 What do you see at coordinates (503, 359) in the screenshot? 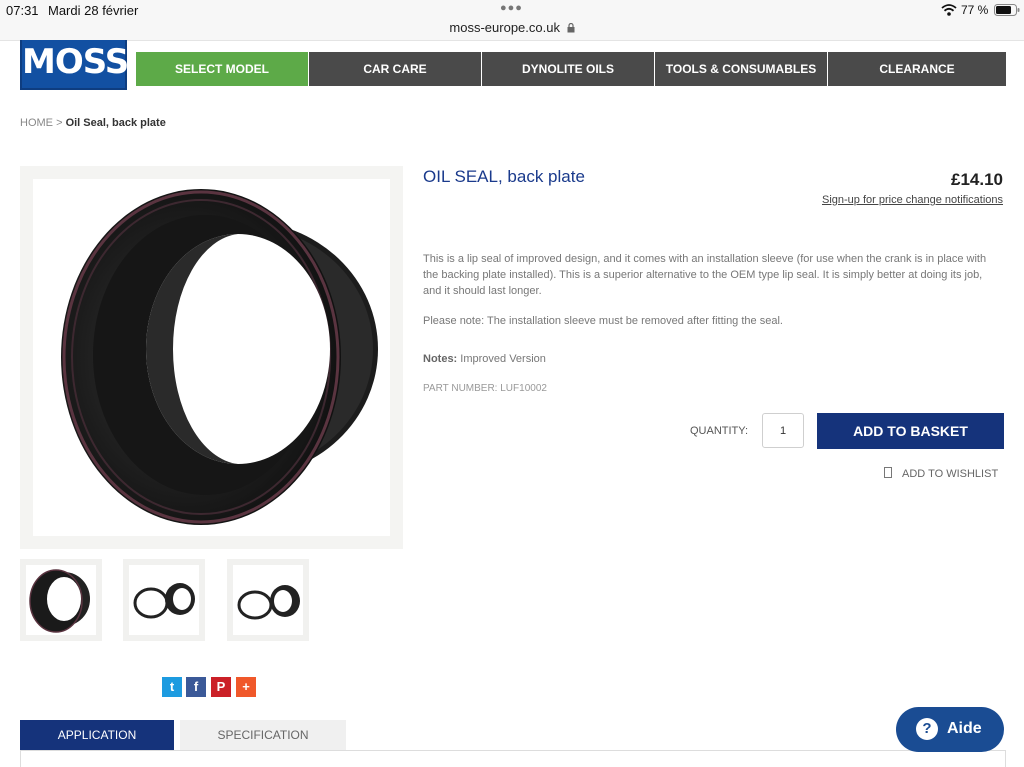
I see `notes-value: Improved Version` at bounding box center [503, 359].